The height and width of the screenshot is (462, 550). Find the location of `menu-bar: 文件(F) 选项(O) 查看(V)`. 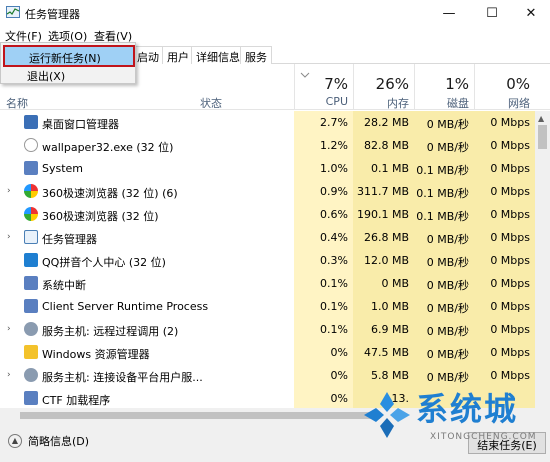

menu-bar: 文件(F) 选项(O) 查看(V) is located at coordinates (275, 34).